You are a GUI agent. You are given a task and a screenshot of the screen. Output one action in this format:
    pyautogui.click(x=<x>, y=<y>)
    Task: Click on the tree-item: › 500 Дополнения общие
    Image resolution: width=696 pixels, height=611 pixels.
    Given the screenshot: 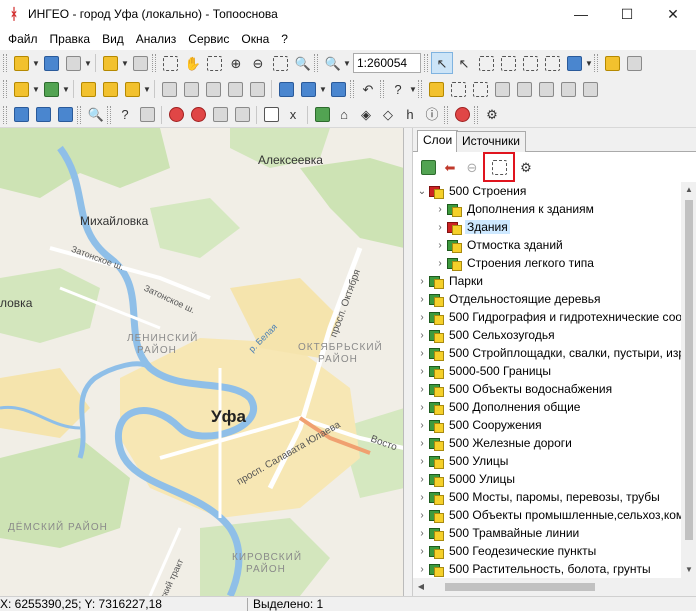 What is the action you would take?
    pyautogui.click(x=498, y=407)
    